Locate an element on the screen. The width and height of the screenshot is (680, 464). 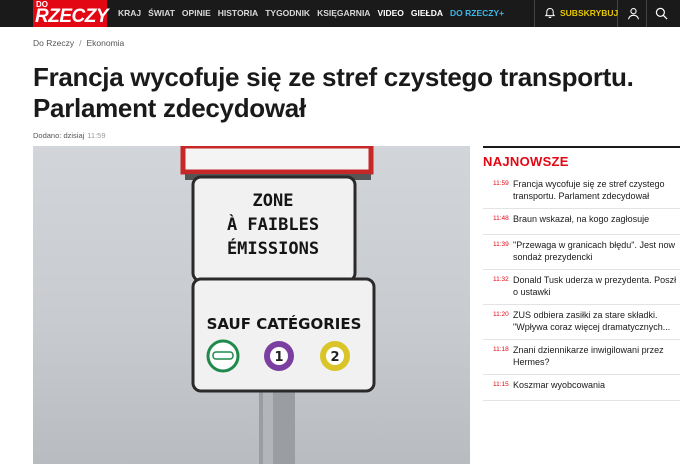
logo-main-text: RZECZY is located at coordinates (72, 16).